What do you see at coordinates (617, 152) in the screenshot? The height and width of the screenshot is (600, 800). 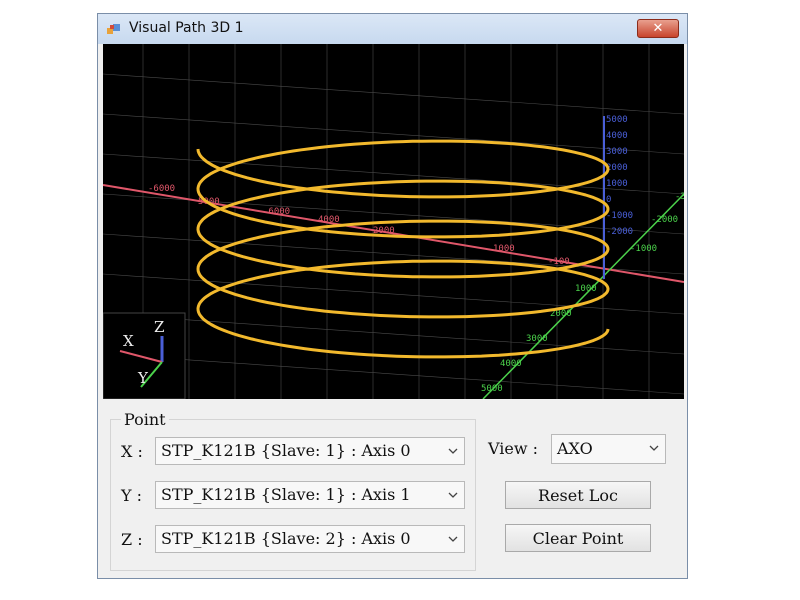 I see `z-axis-tick: 3000` at bounding box center [617, 152].